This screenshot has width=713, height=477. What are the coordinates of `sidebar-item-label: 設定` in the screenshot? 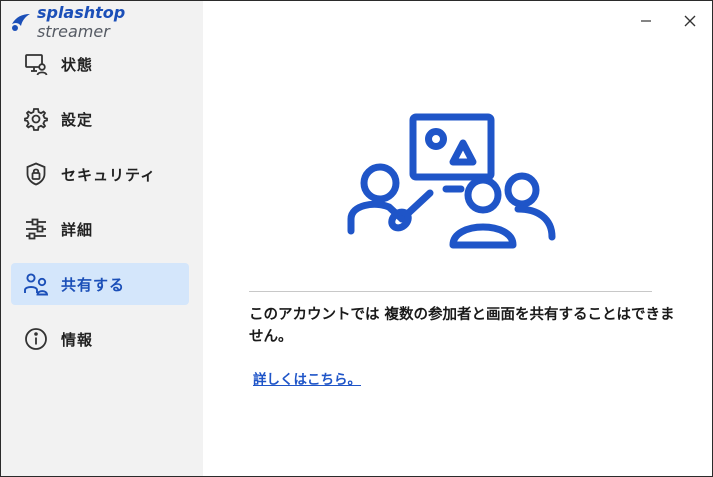 It's located at (77, 119).